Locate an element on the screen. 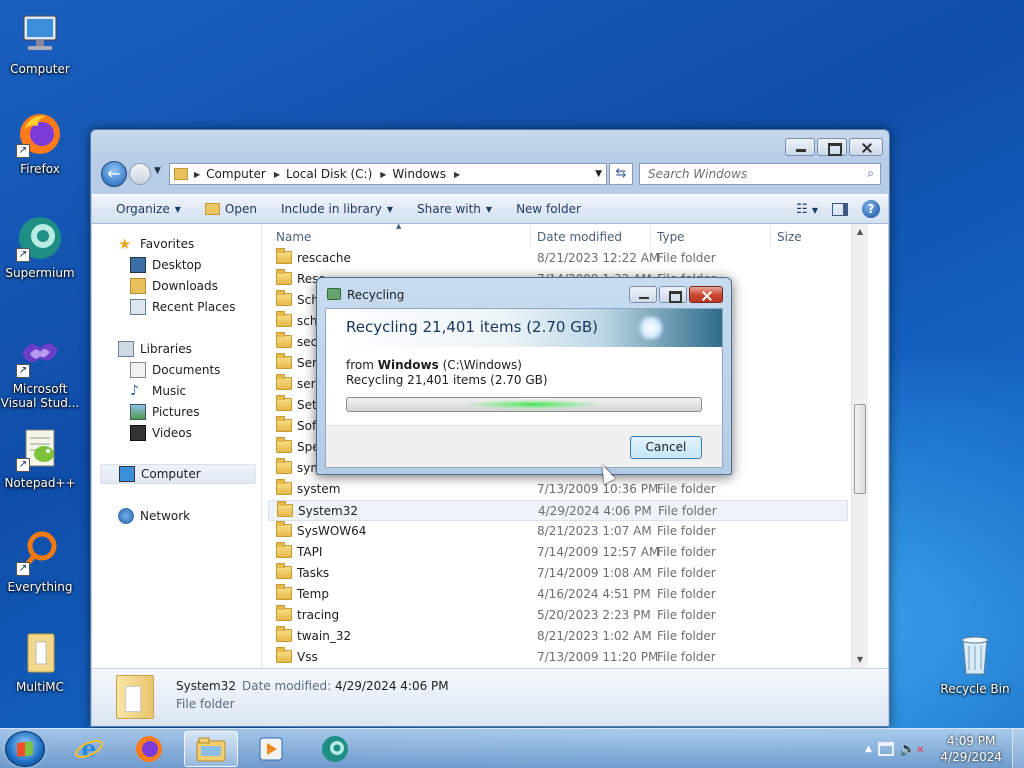 The width and height of the screenshot is (1024, 768). close-button is located at coordinates (866, 147).